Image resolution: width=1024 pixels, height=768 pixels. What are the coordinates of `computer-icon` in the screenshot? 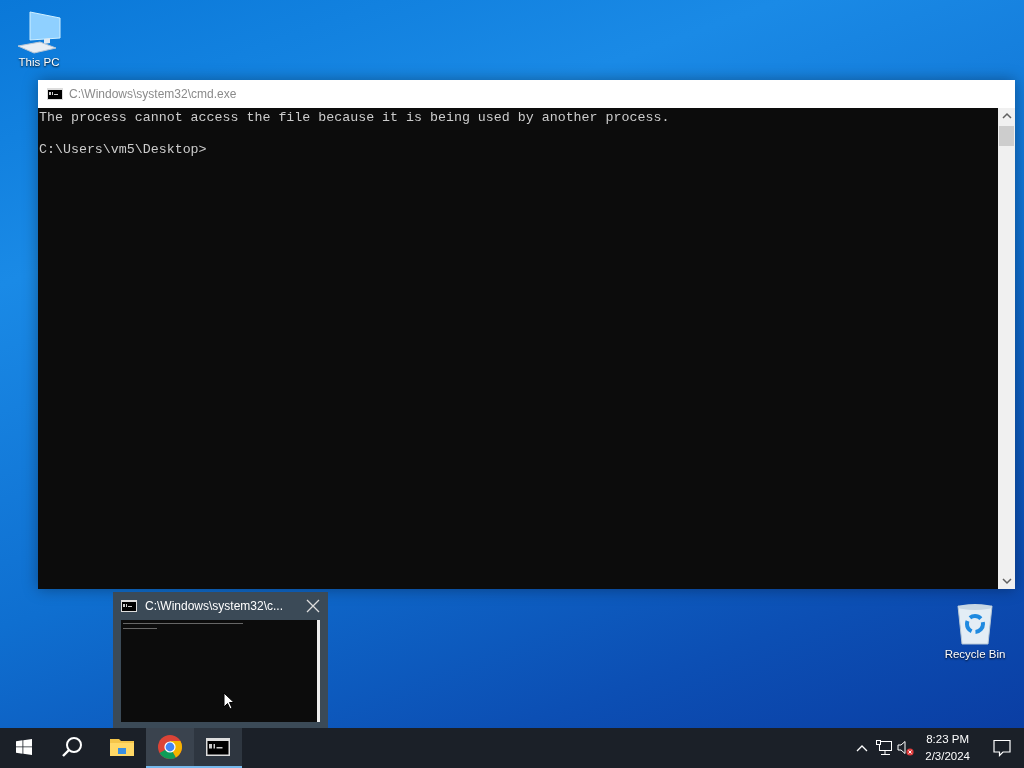 It's located at (39, 32).